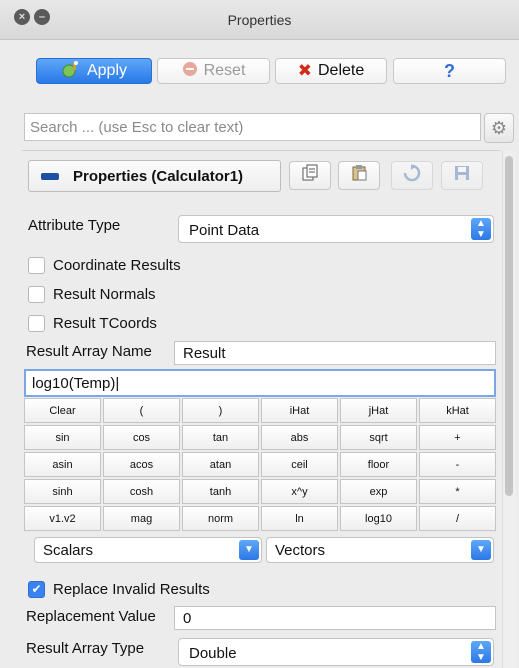 The height and width of the screenshot is (668, 519). What do you see at coordinates (509, 326) in the screenshot?
I see `scrollbar-thumb` at bounding box center [509, 326].